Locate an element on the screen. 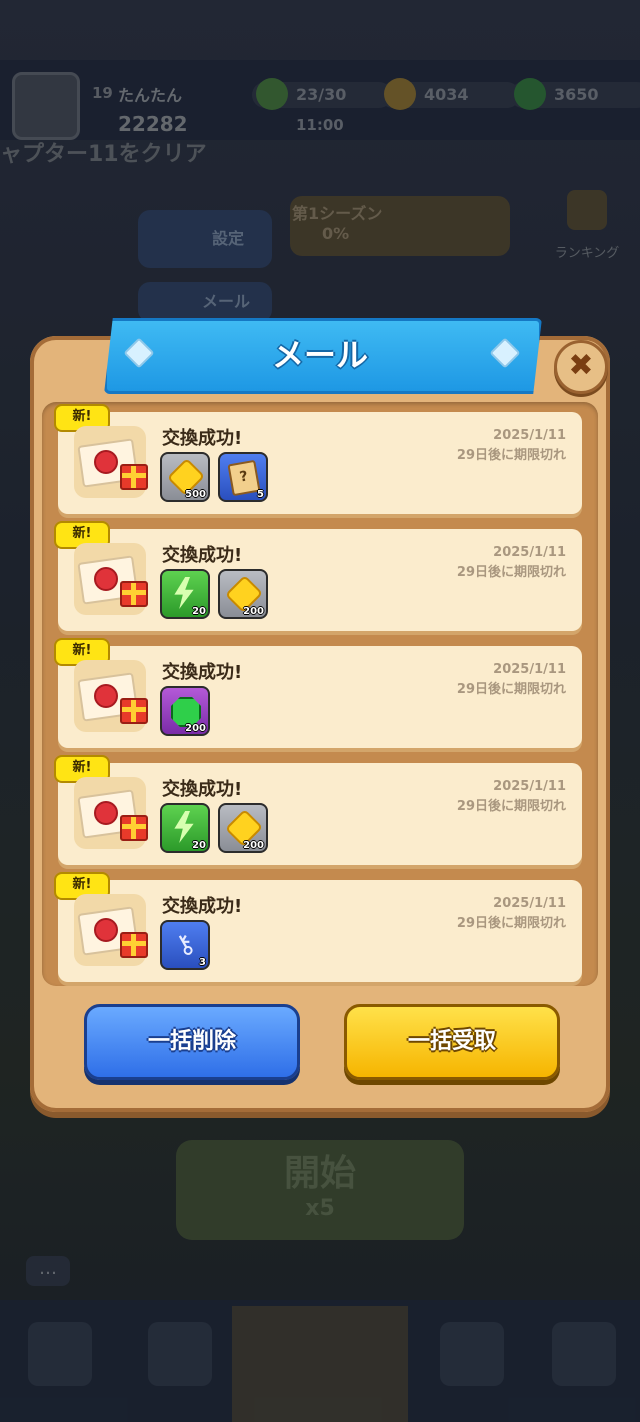 This screenshot has width=640, height=1422. close-icon: ✖ is located at coordinates (581, 365).